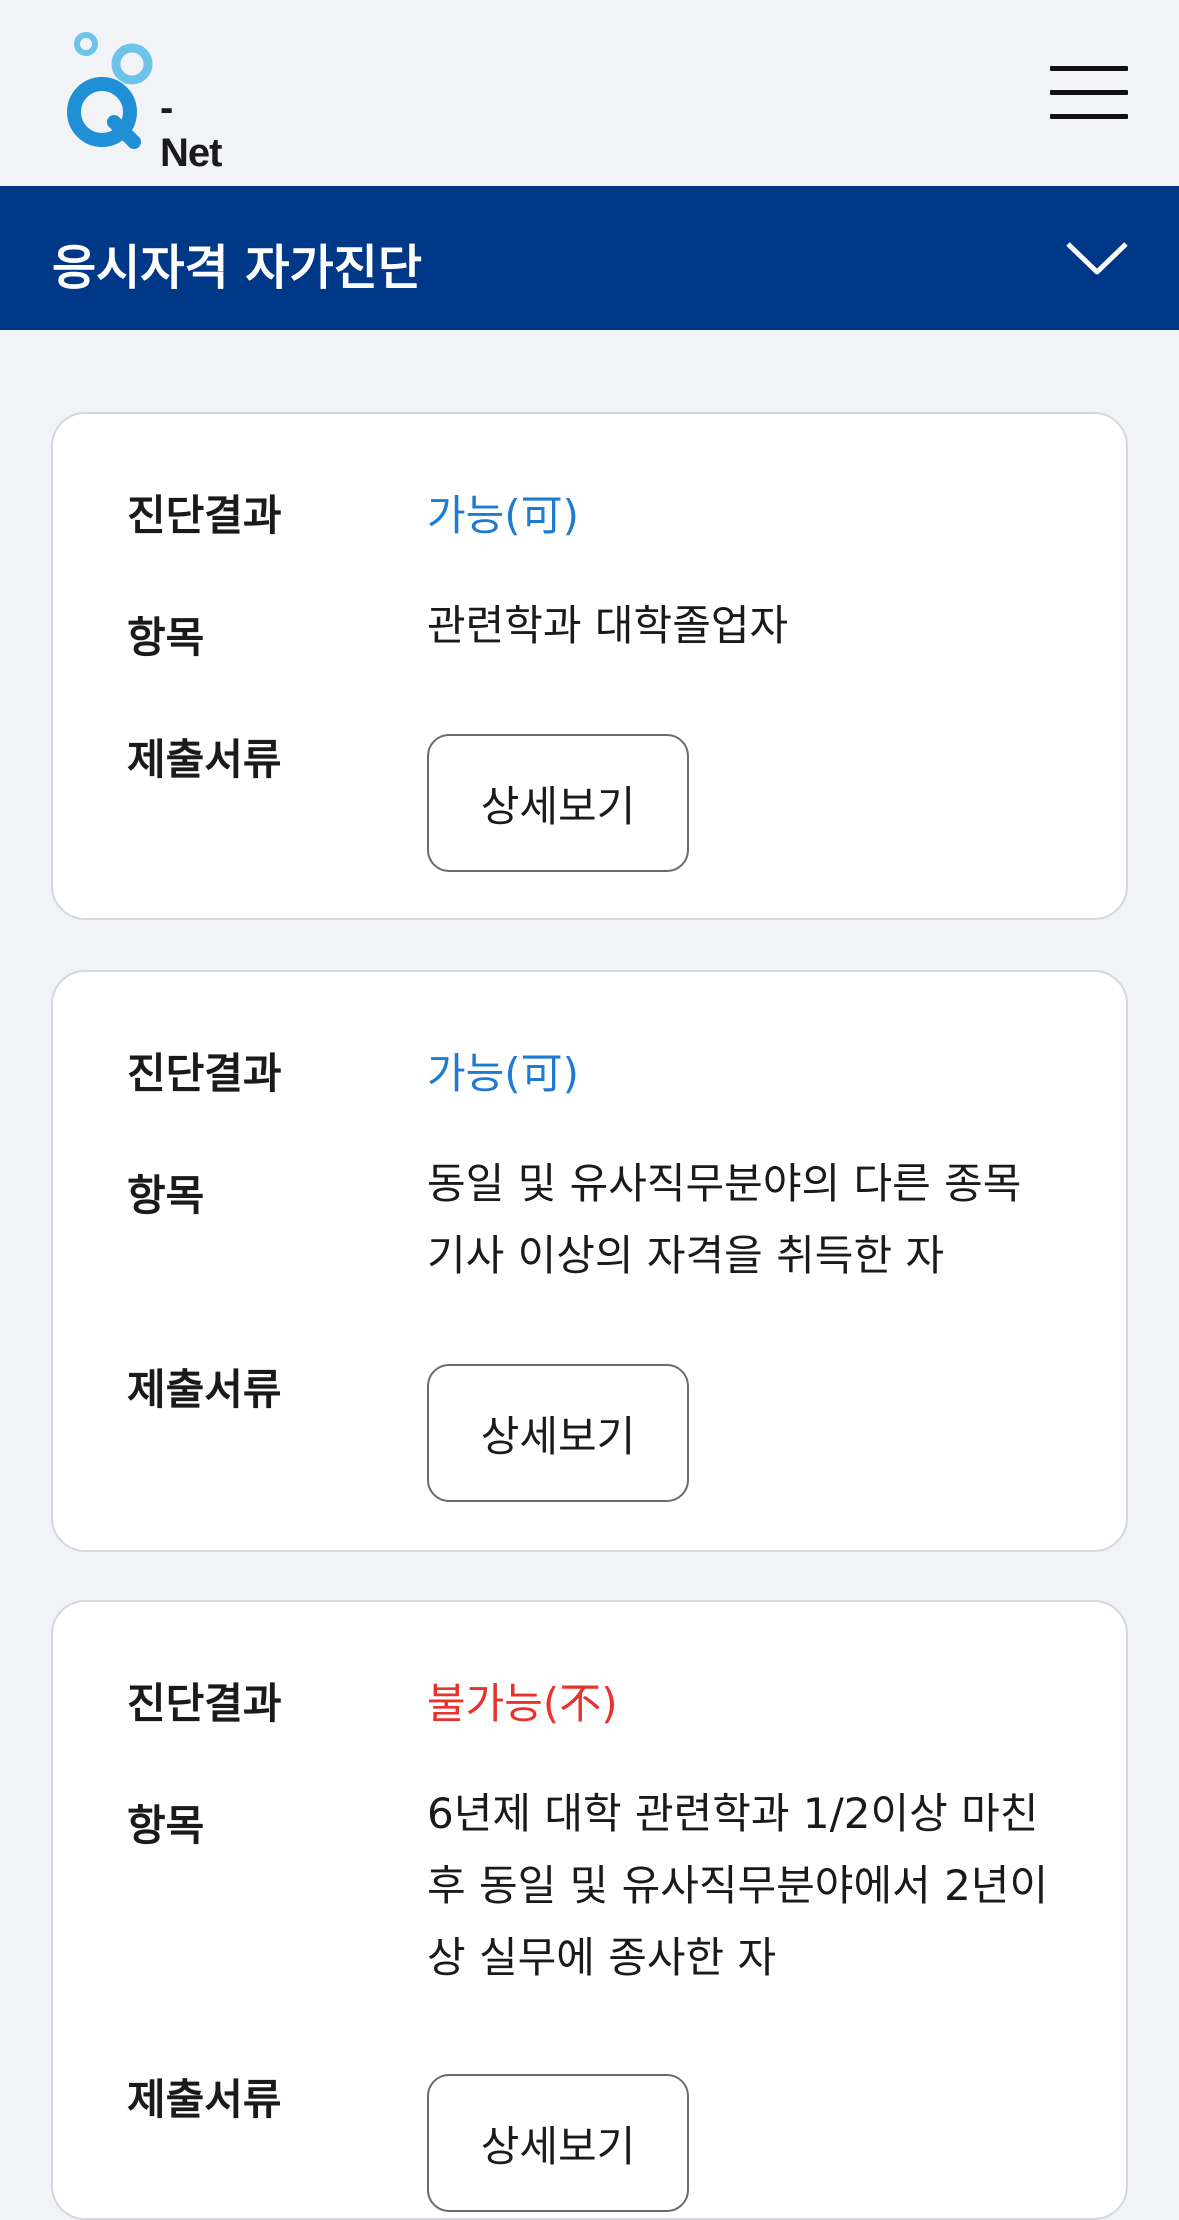 This screenshot has height=2220, width=1179. I want to click on qnet-logo: - Net, so click(152, 102).